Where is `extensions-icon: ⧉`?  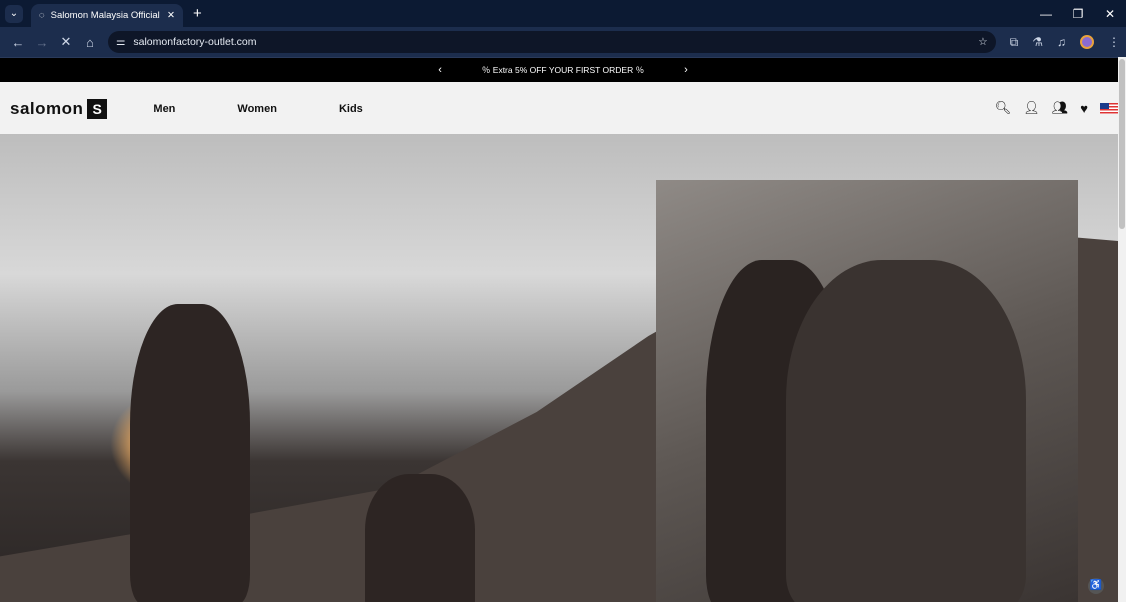
extensions-icon: ⧉ is located at coordinates (1014, 42).